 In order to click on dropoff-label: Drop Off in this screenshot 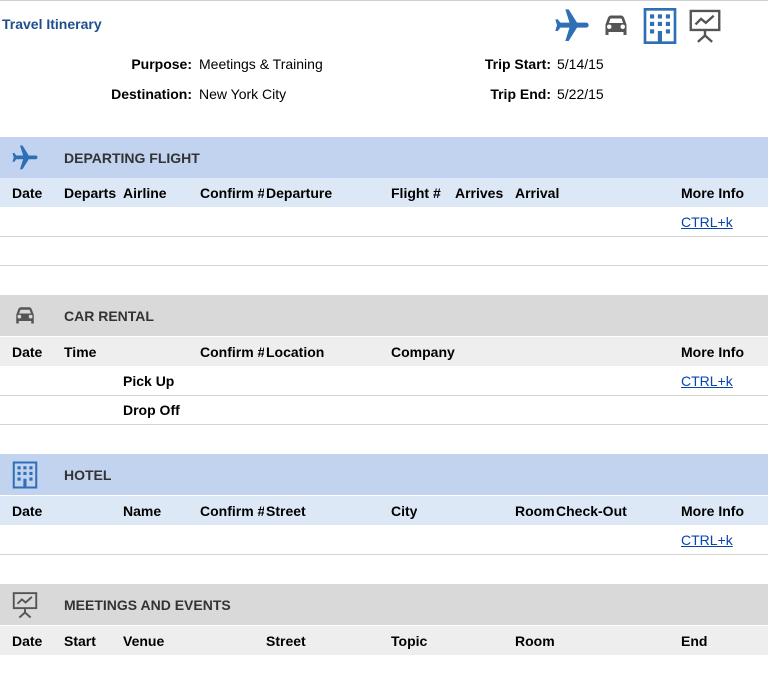, I will do `click(151, 410)`.